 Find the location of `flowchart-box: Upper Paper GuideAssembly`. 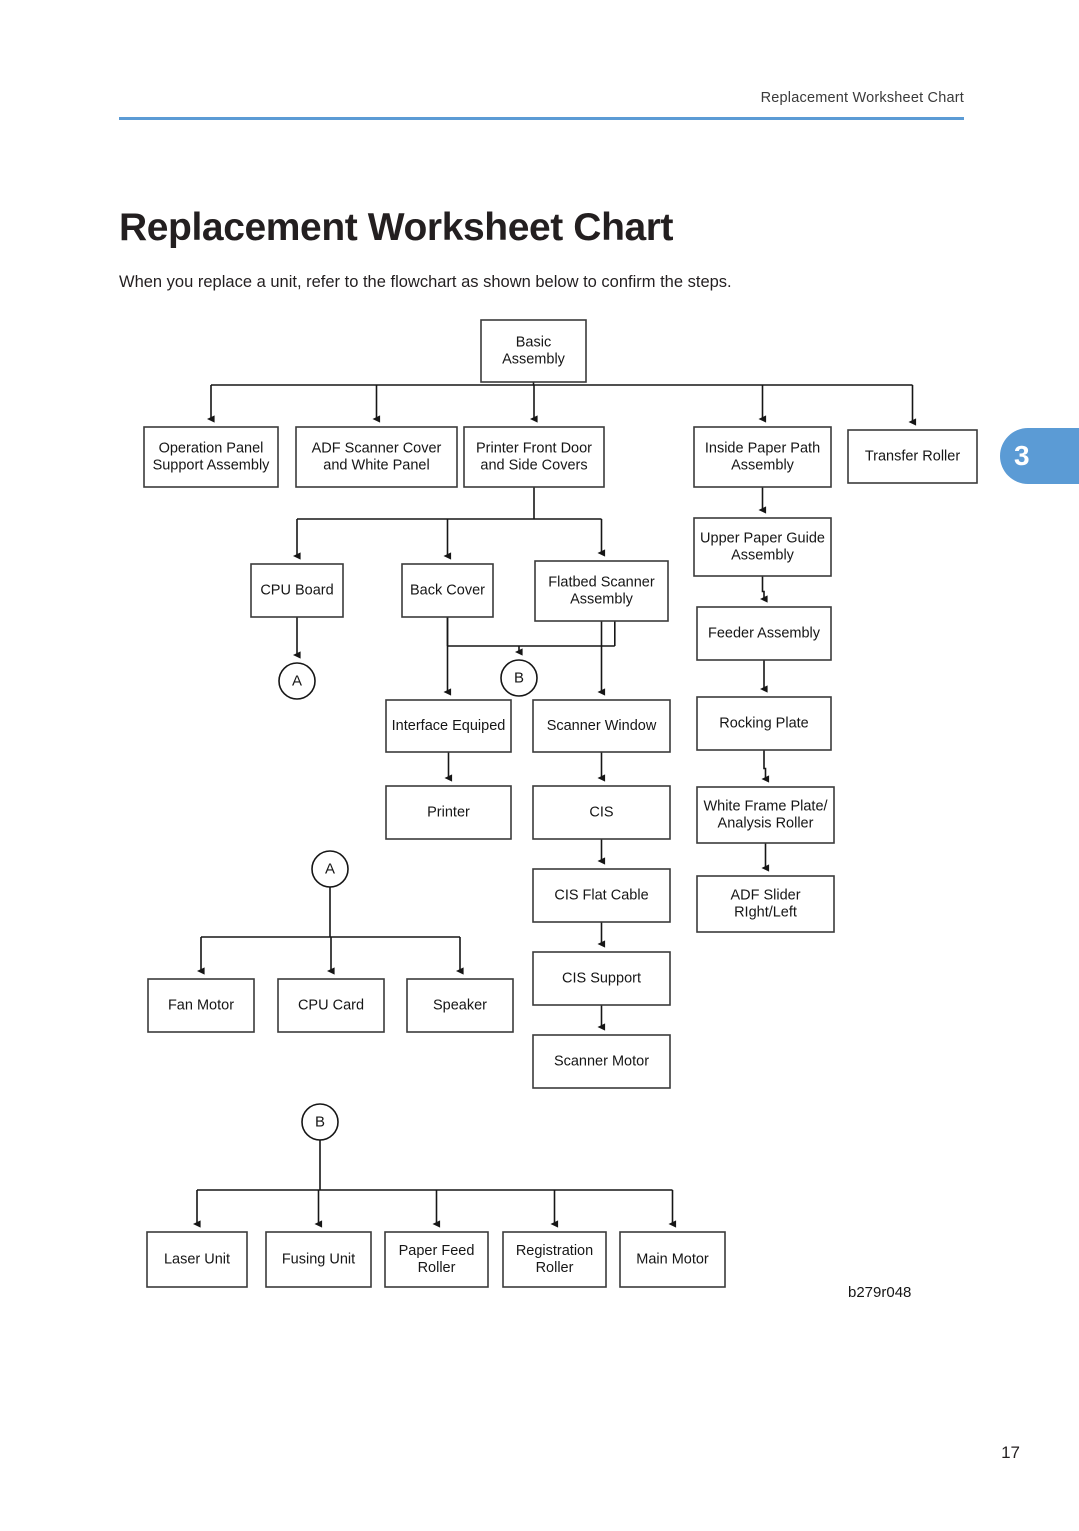

flowchart-box: Upper Paper GuideAssembly is located at coordinates (762, 547).